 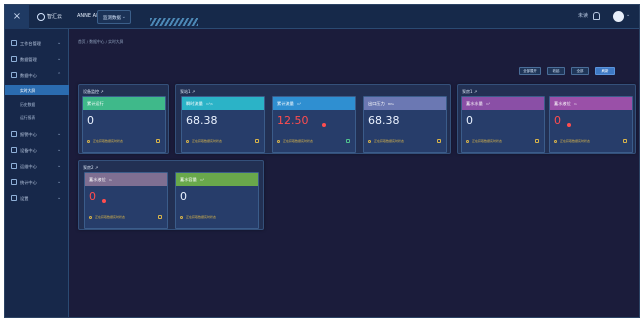 I want to click on sidebar-item-device: 设备中心 ⌄, so click(x=37, y=150).